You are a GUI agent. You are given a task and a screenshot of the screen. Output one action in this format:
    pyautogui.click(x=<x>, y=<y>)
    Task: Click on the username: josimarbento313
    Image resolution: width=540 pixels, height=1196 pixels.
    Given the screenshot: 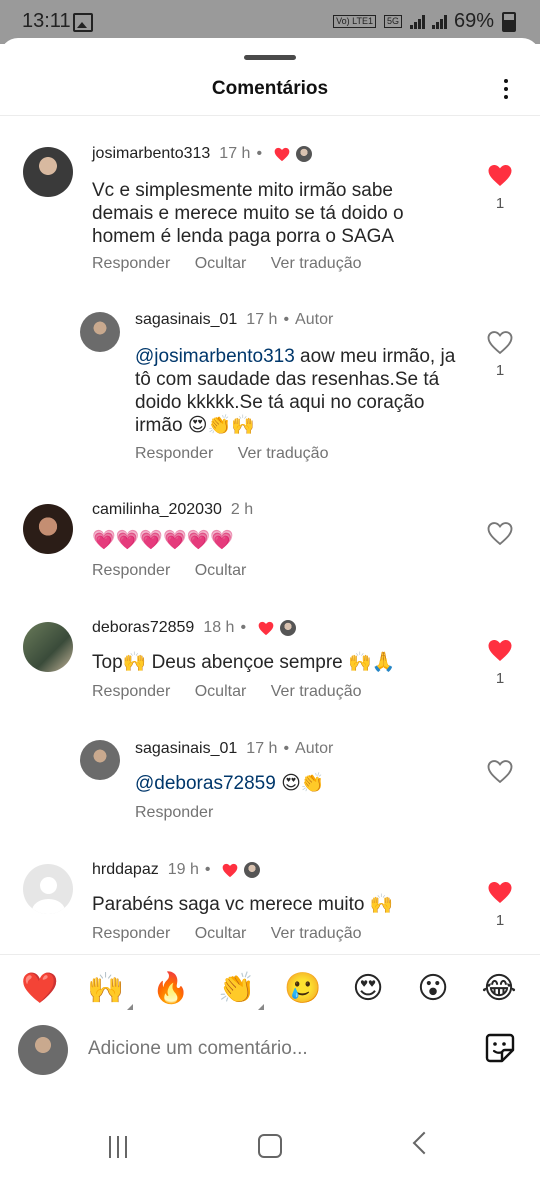 What is the action you would take?
    pyautogui.click(x=151, y=154)
    